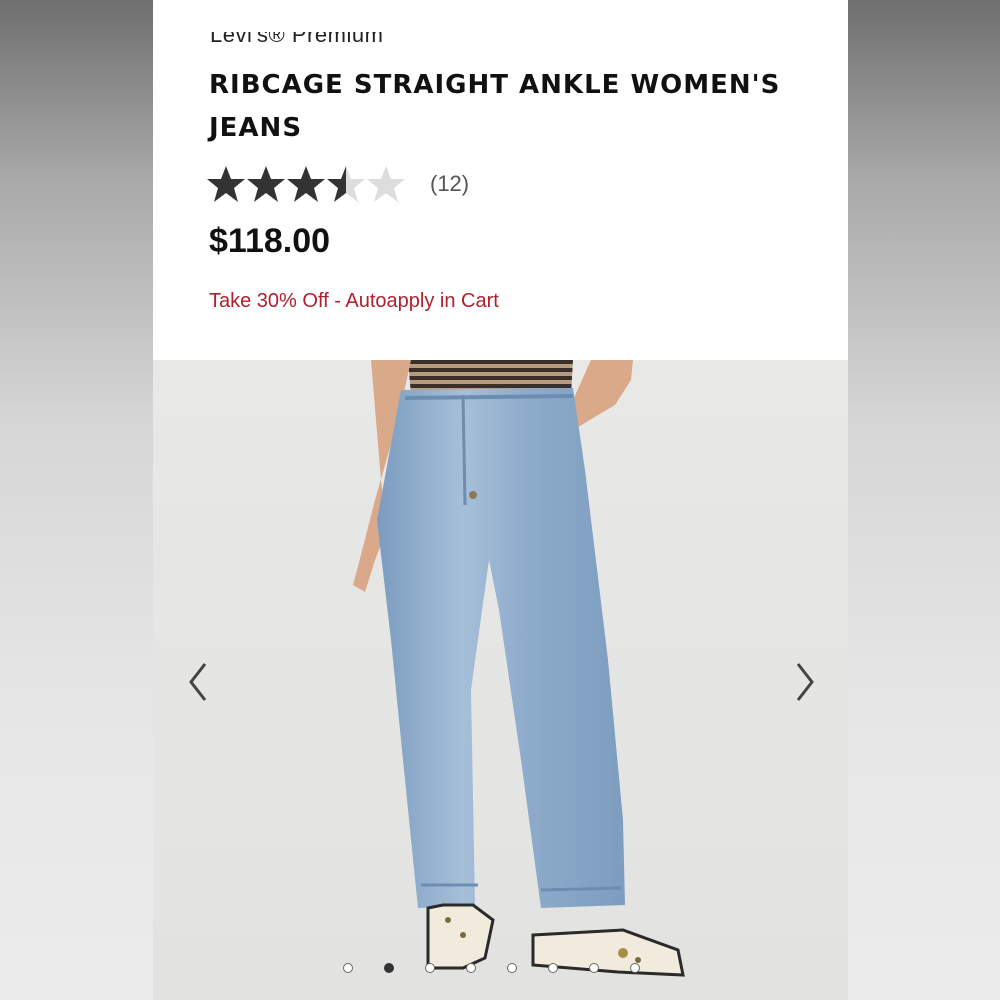  Describe the element at coordinates (805, 682) in the screenshot. I see `chevron-right-icon` at that location.